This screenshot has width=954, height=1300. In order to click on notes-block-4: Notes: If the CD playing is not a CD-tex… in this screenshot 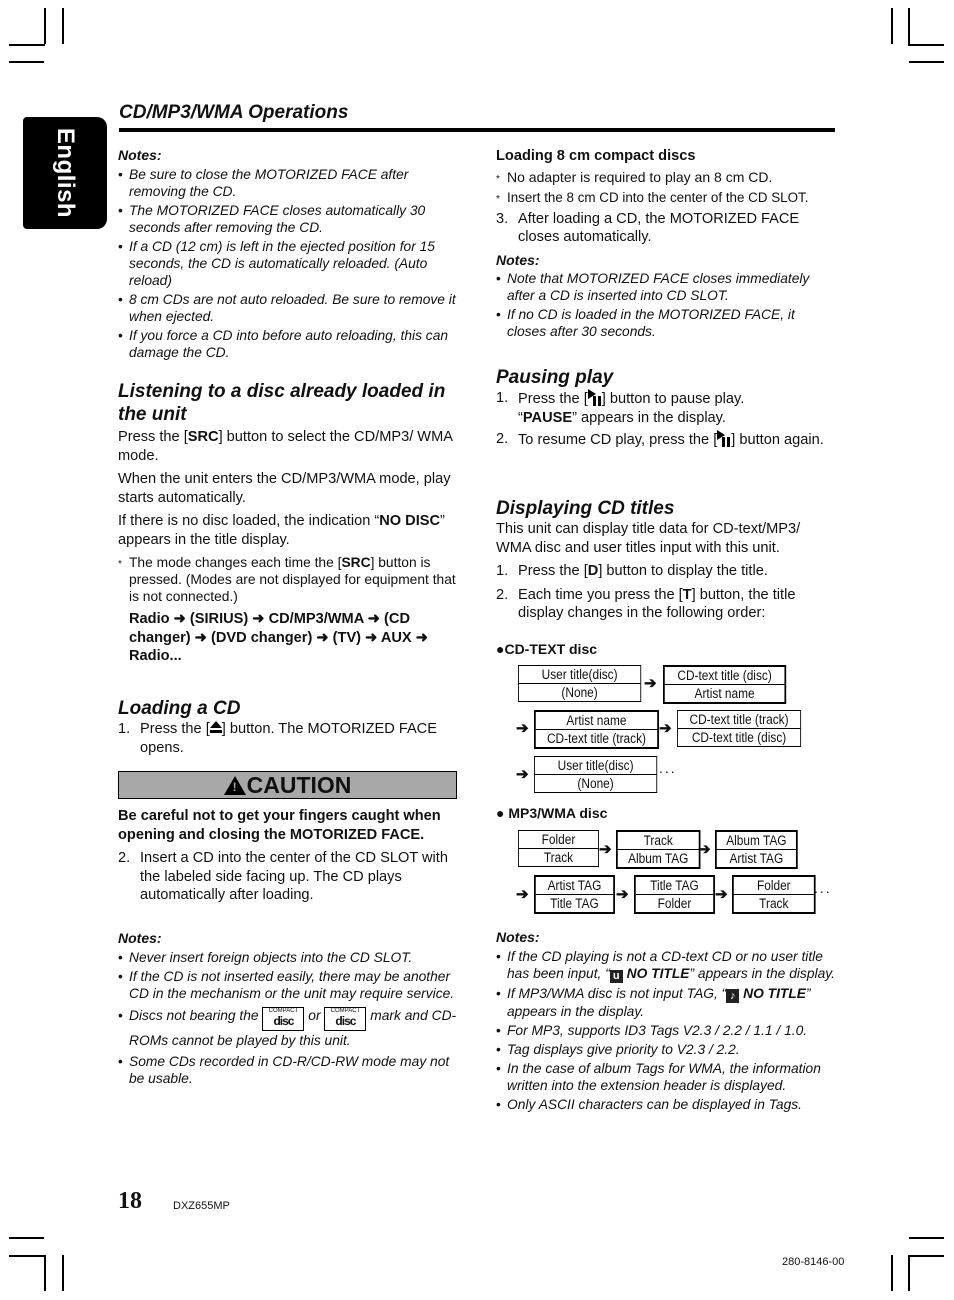, I will do `click(668, 1021)`.